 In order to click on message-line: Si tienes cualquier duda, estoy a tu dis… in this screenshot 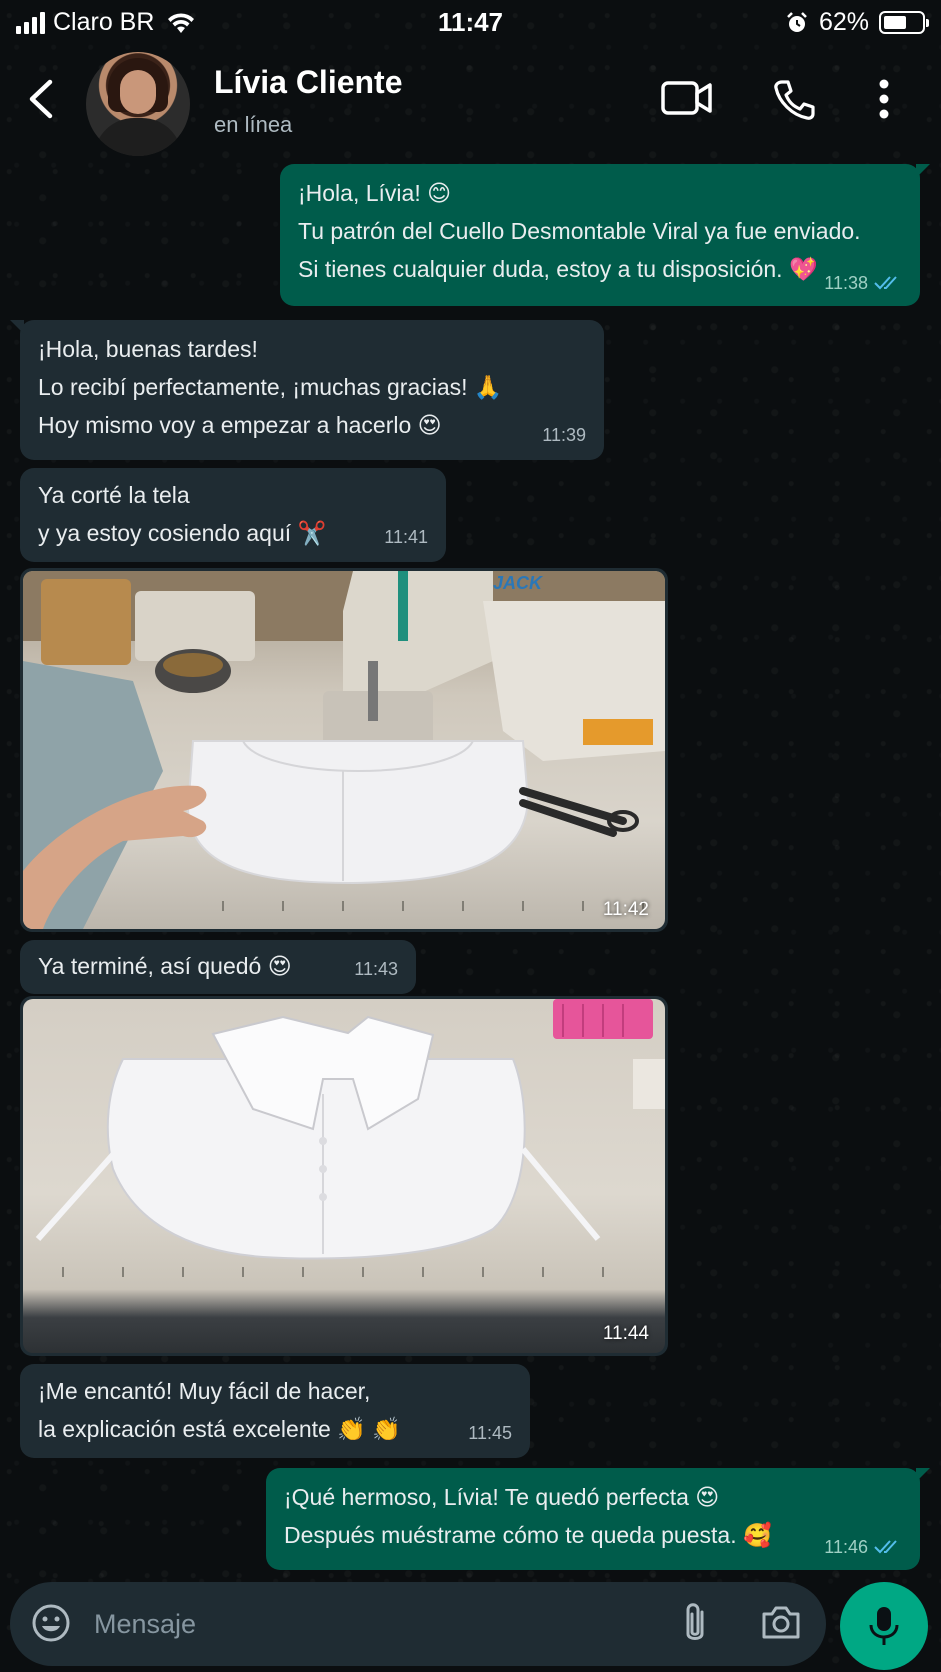, I will do `click(558, 269)`.